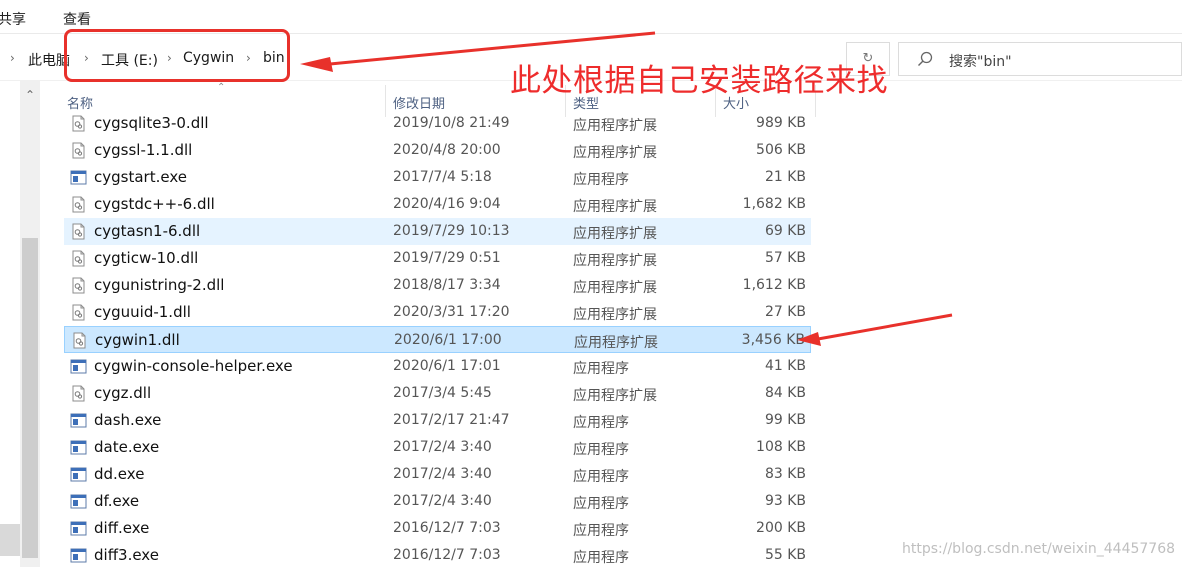 The width and height of the screenshot is (1182, 569). What do you see at coordinates (699, 81) in the screenshot?
I see `annotation-text: 此处根据自己安装路径来找` at bounding box center [699, 81].